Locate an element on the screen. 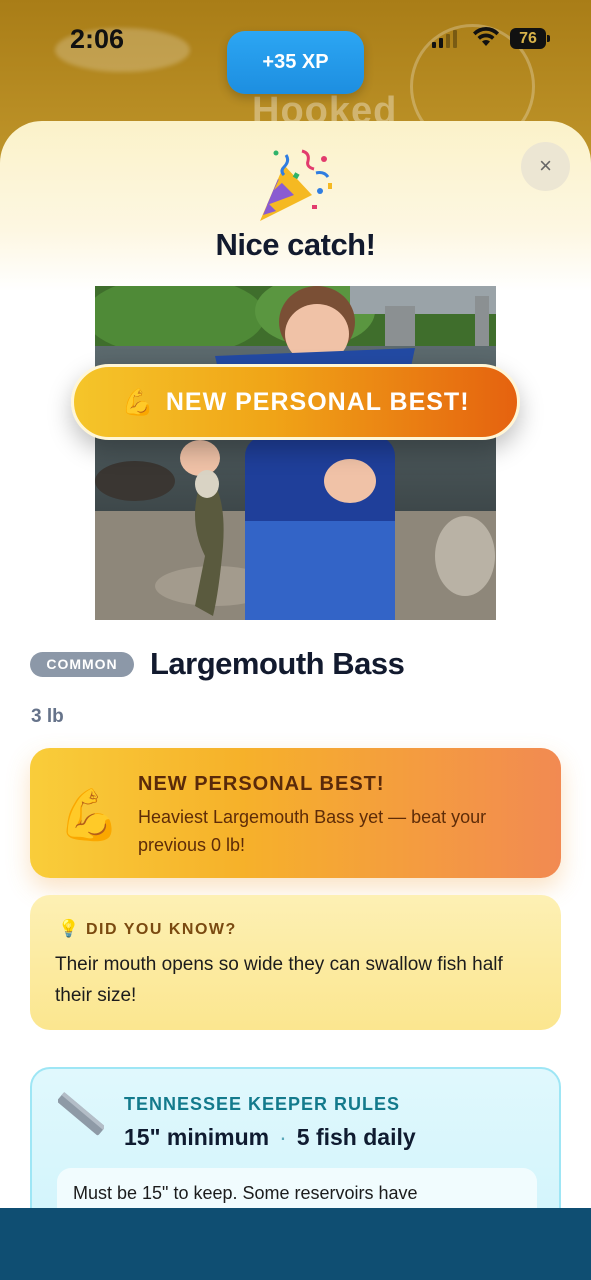  ruler-icon is located at coordinates (81, 1114).